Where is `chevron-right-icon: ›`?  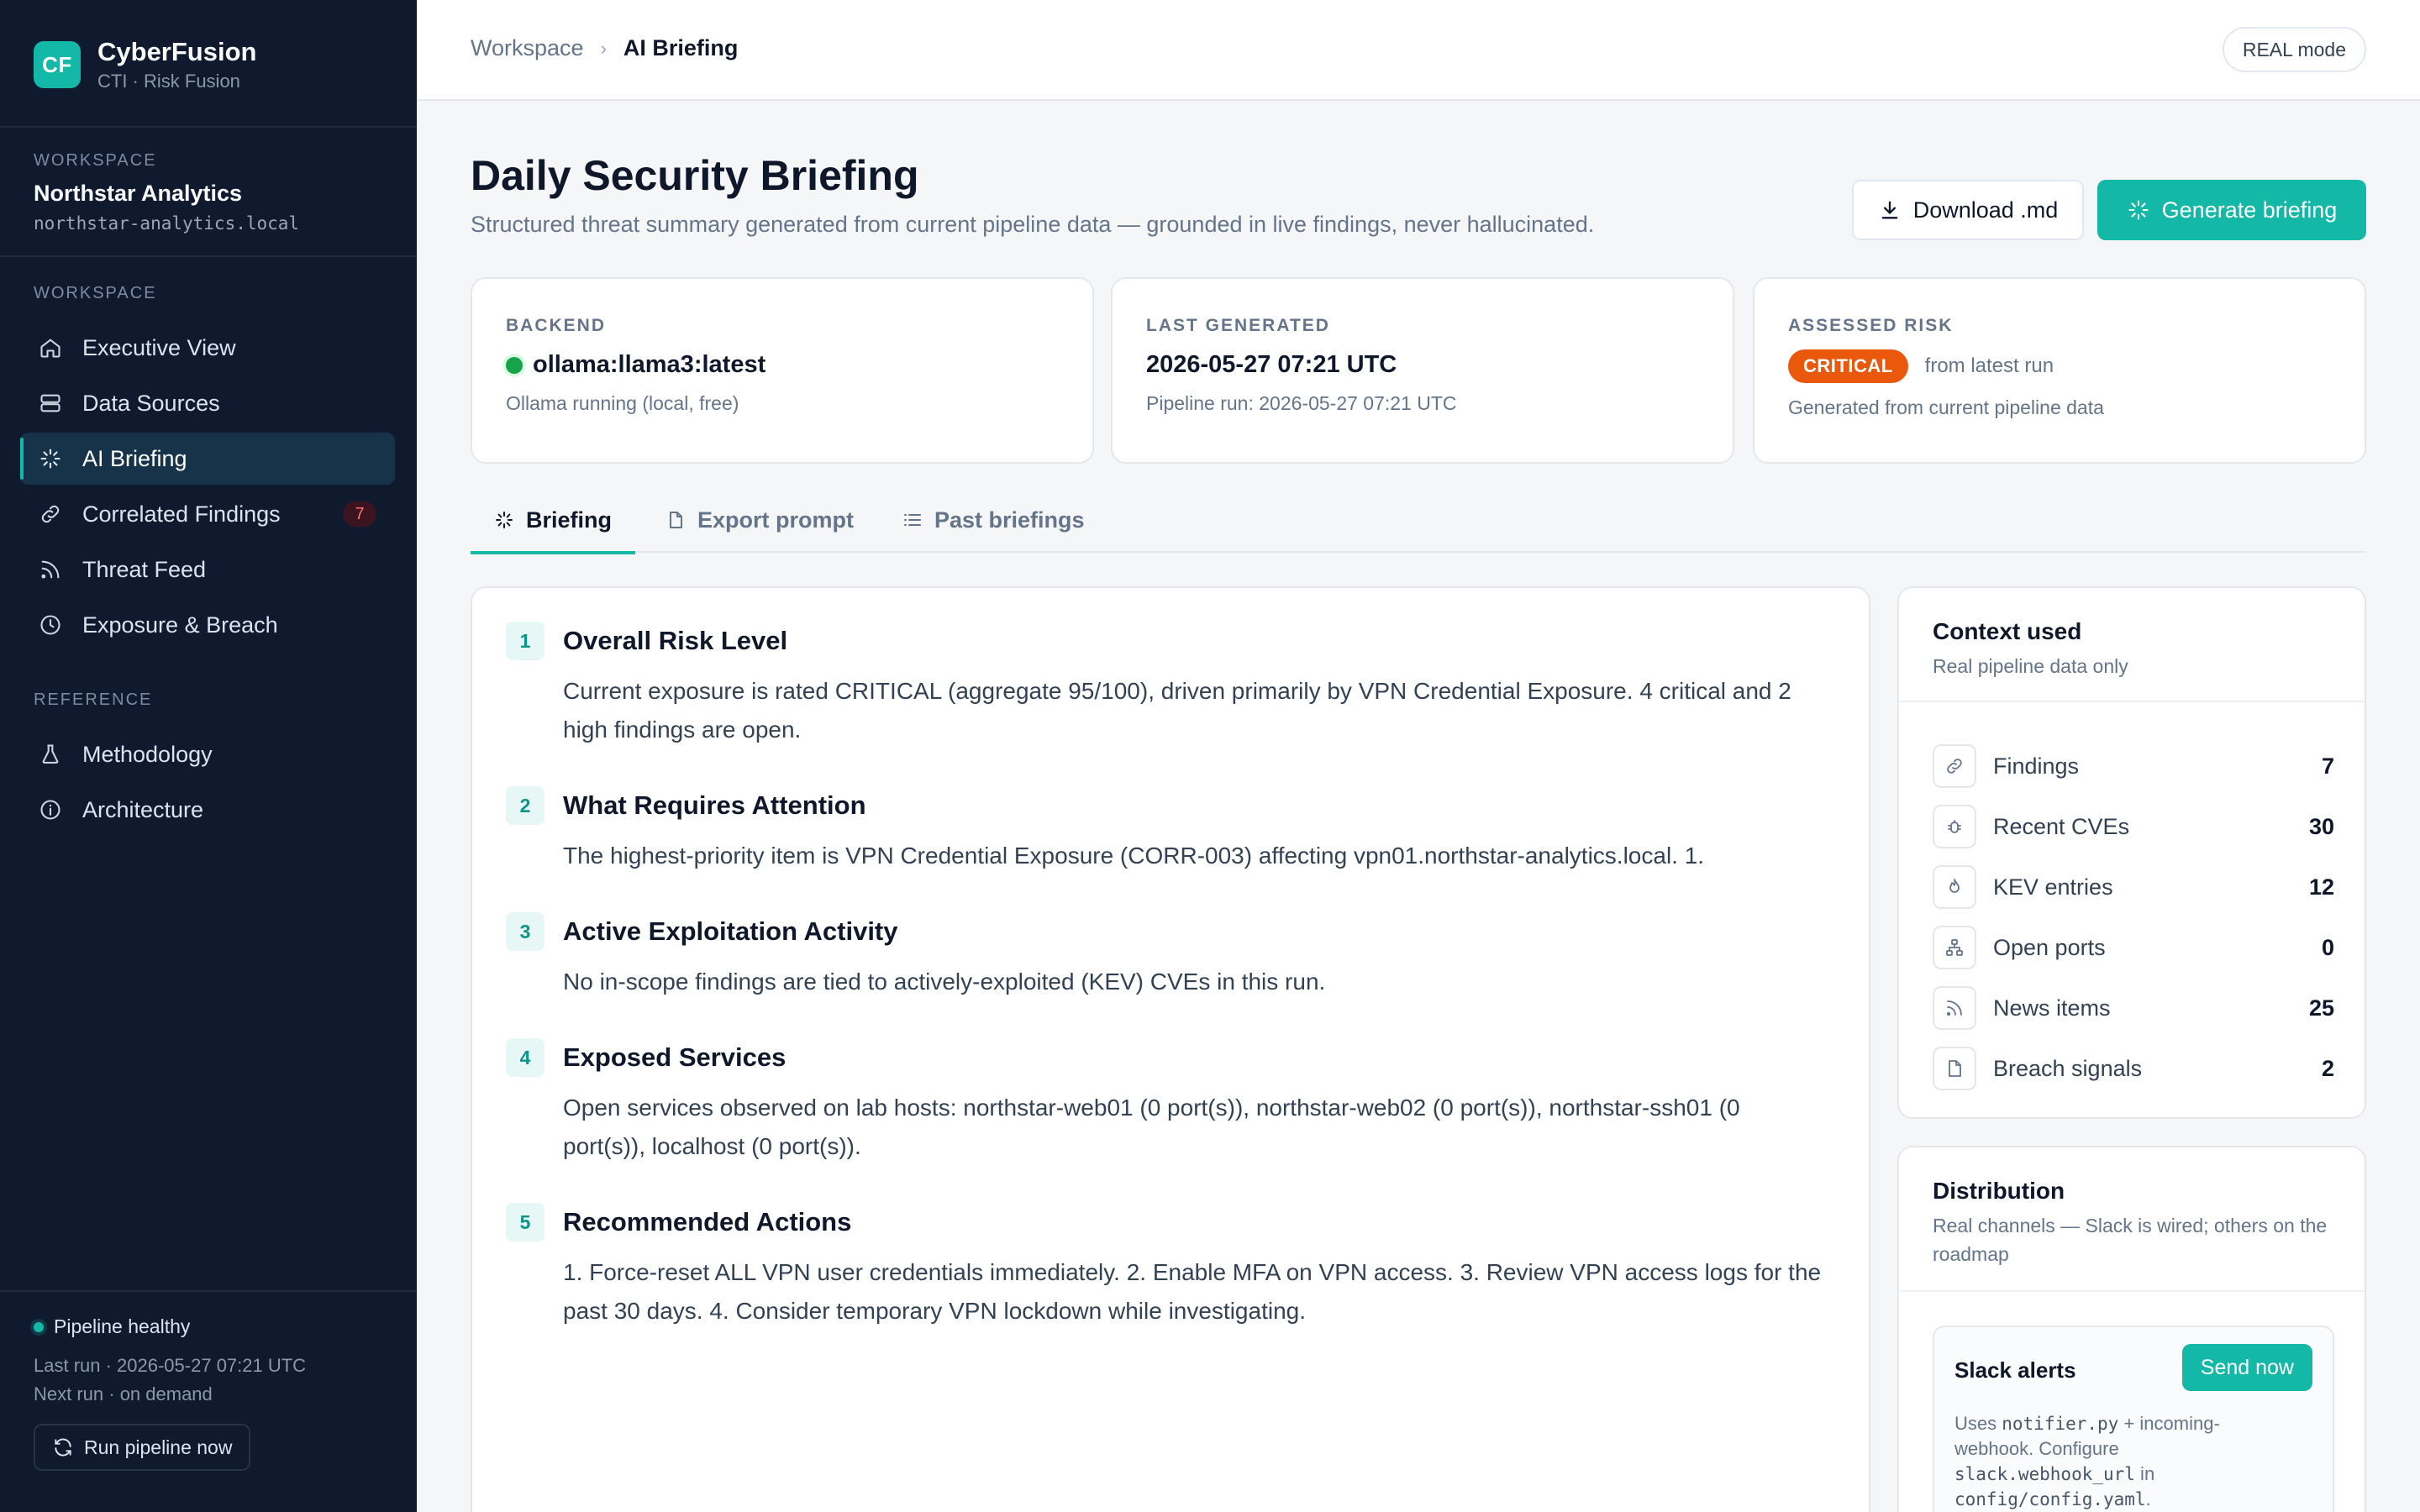 chevron-right-icon: › is located at coordinates (603, 48).